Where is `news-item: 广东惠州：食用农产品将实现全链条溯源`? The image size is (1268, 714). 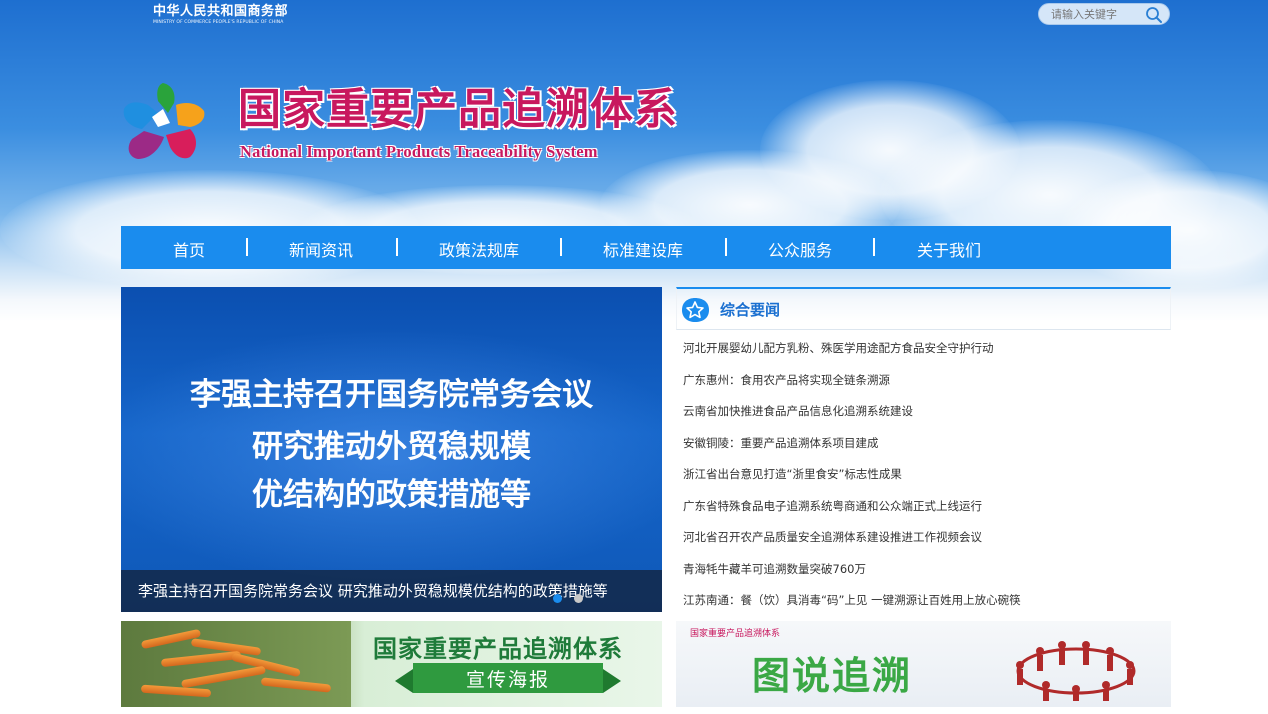 news-item: 广东惠州：食用农产品将实现全链条溯源 is located at coordinates (852, 388).